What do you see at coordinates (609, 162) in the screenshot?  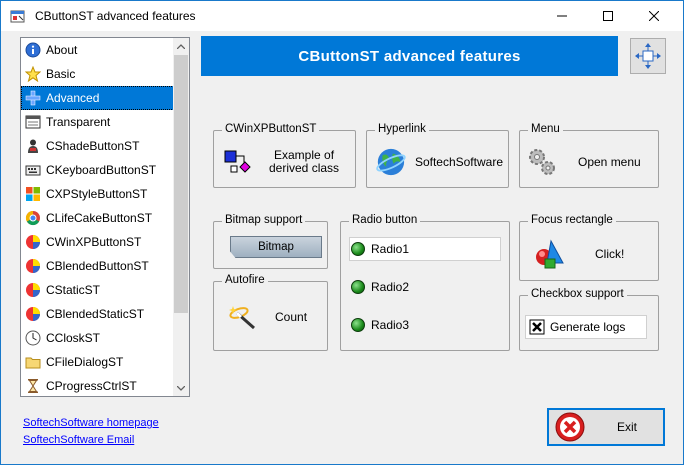 I see `open-menu-label: Open menu` at bounding box center [609, 162].